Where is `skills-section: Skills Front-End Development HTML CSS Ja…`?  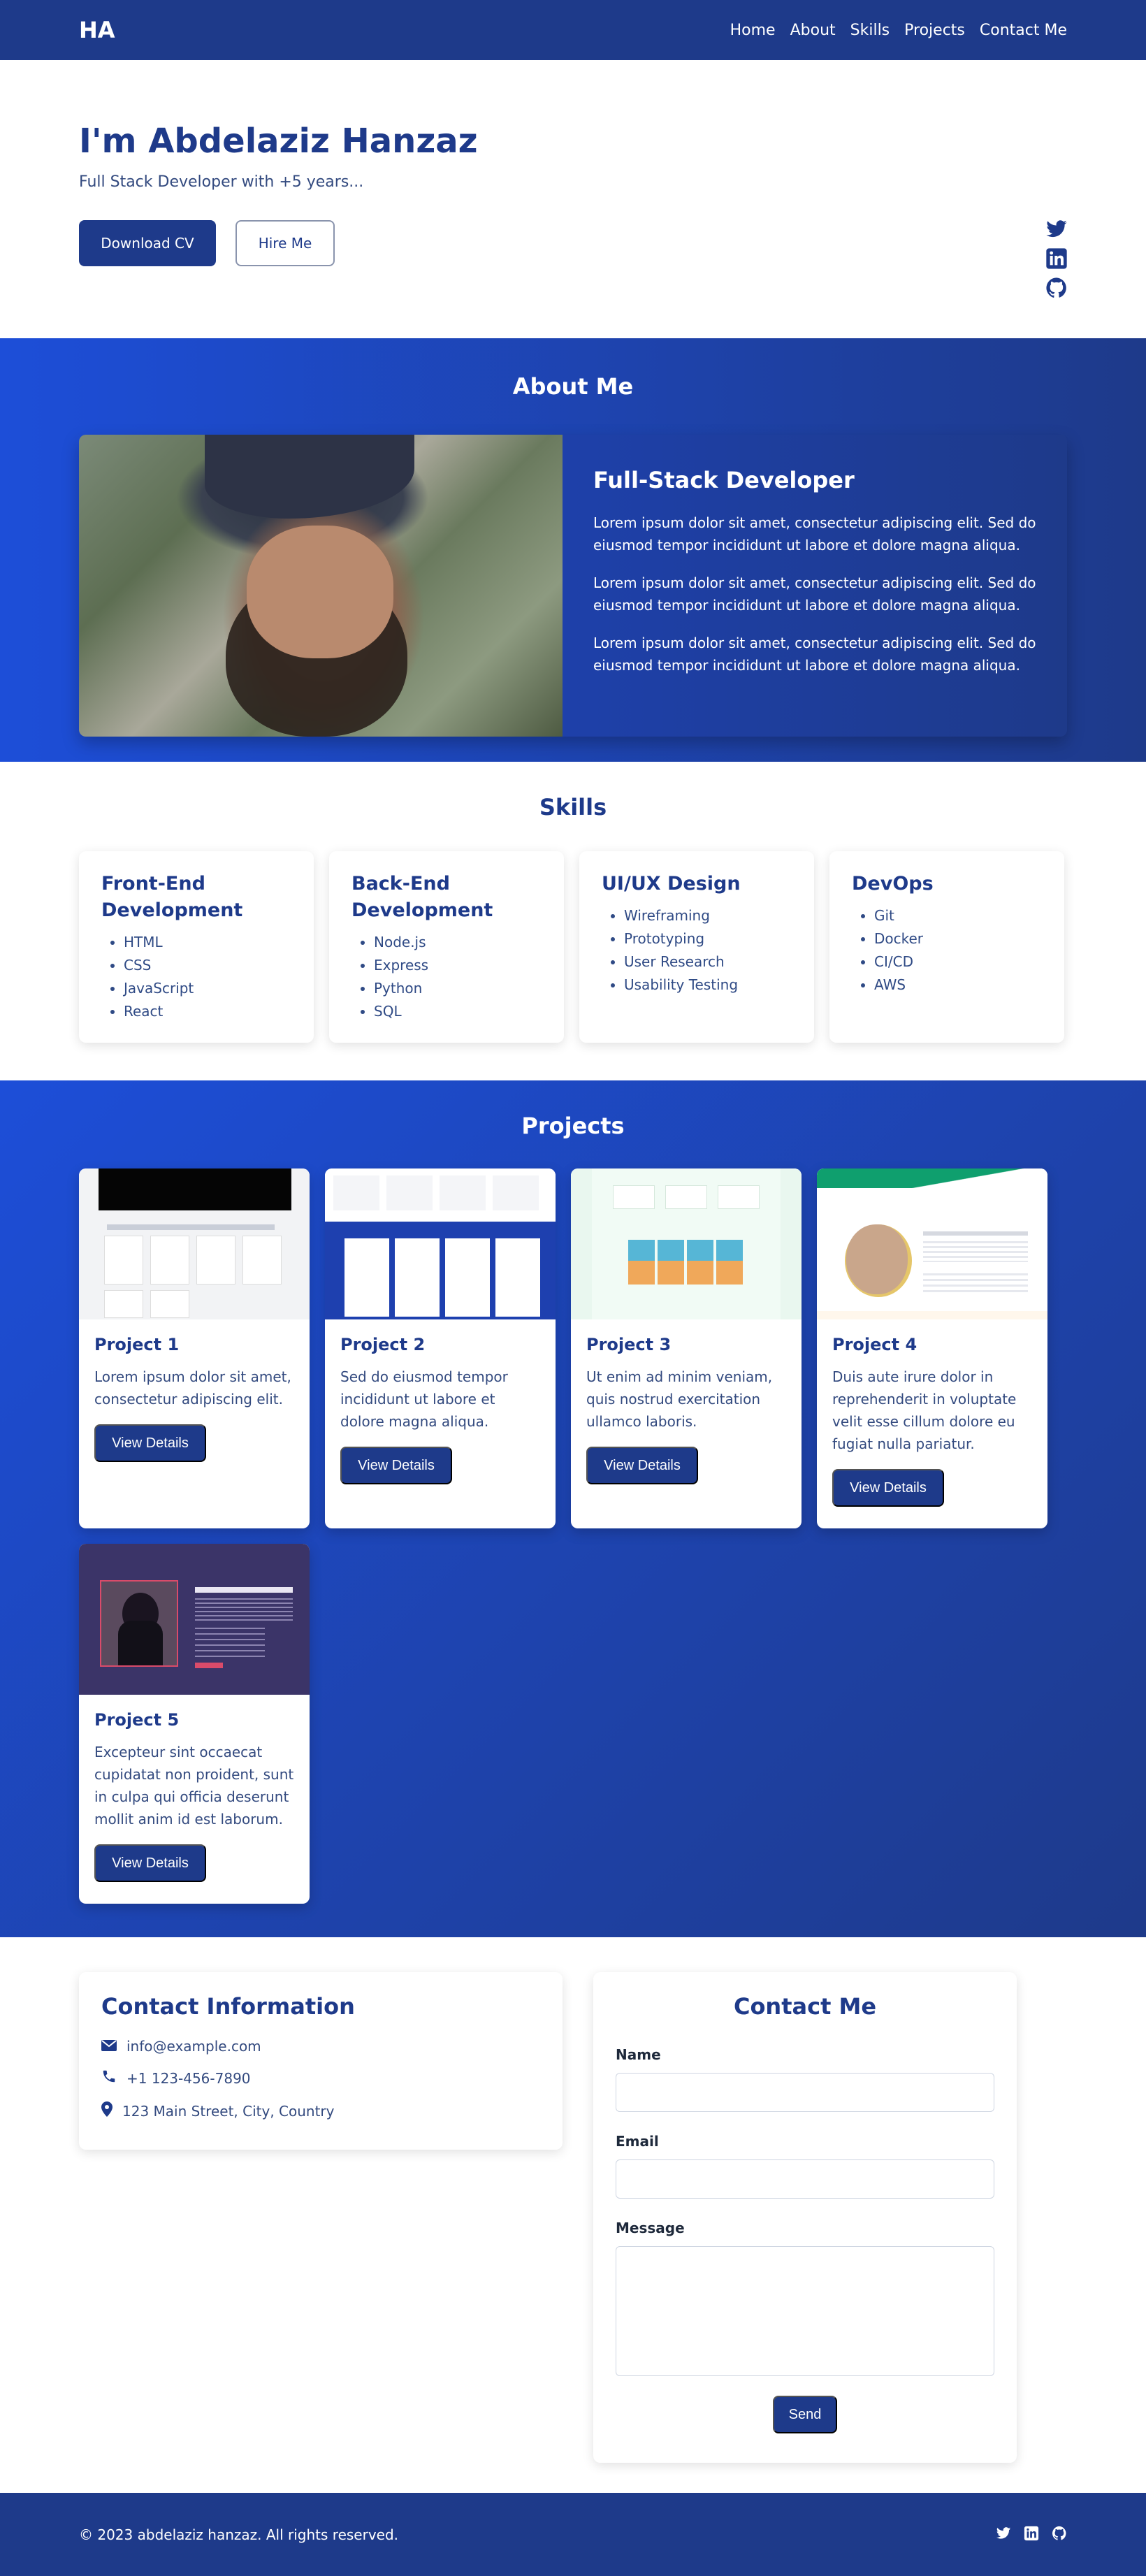 skills-section: Skills Front-End Development HTML CSS Ja… is located at coordinates (573, 921).